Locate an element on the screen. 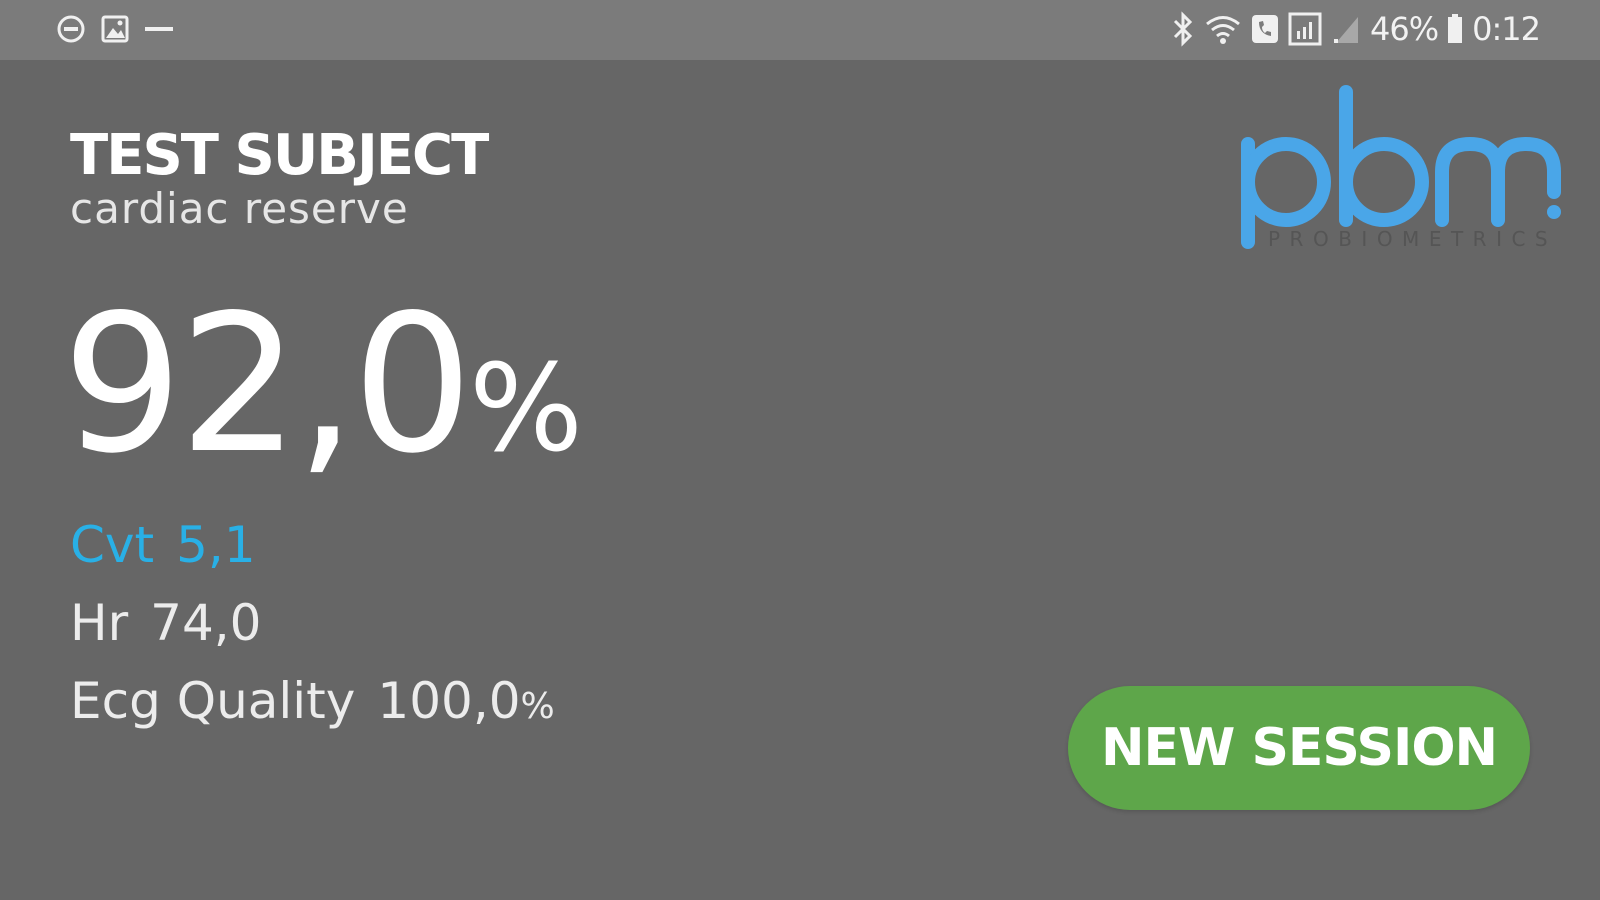  status-bar: 46% 0:12 is located at coordinates (800, 30).